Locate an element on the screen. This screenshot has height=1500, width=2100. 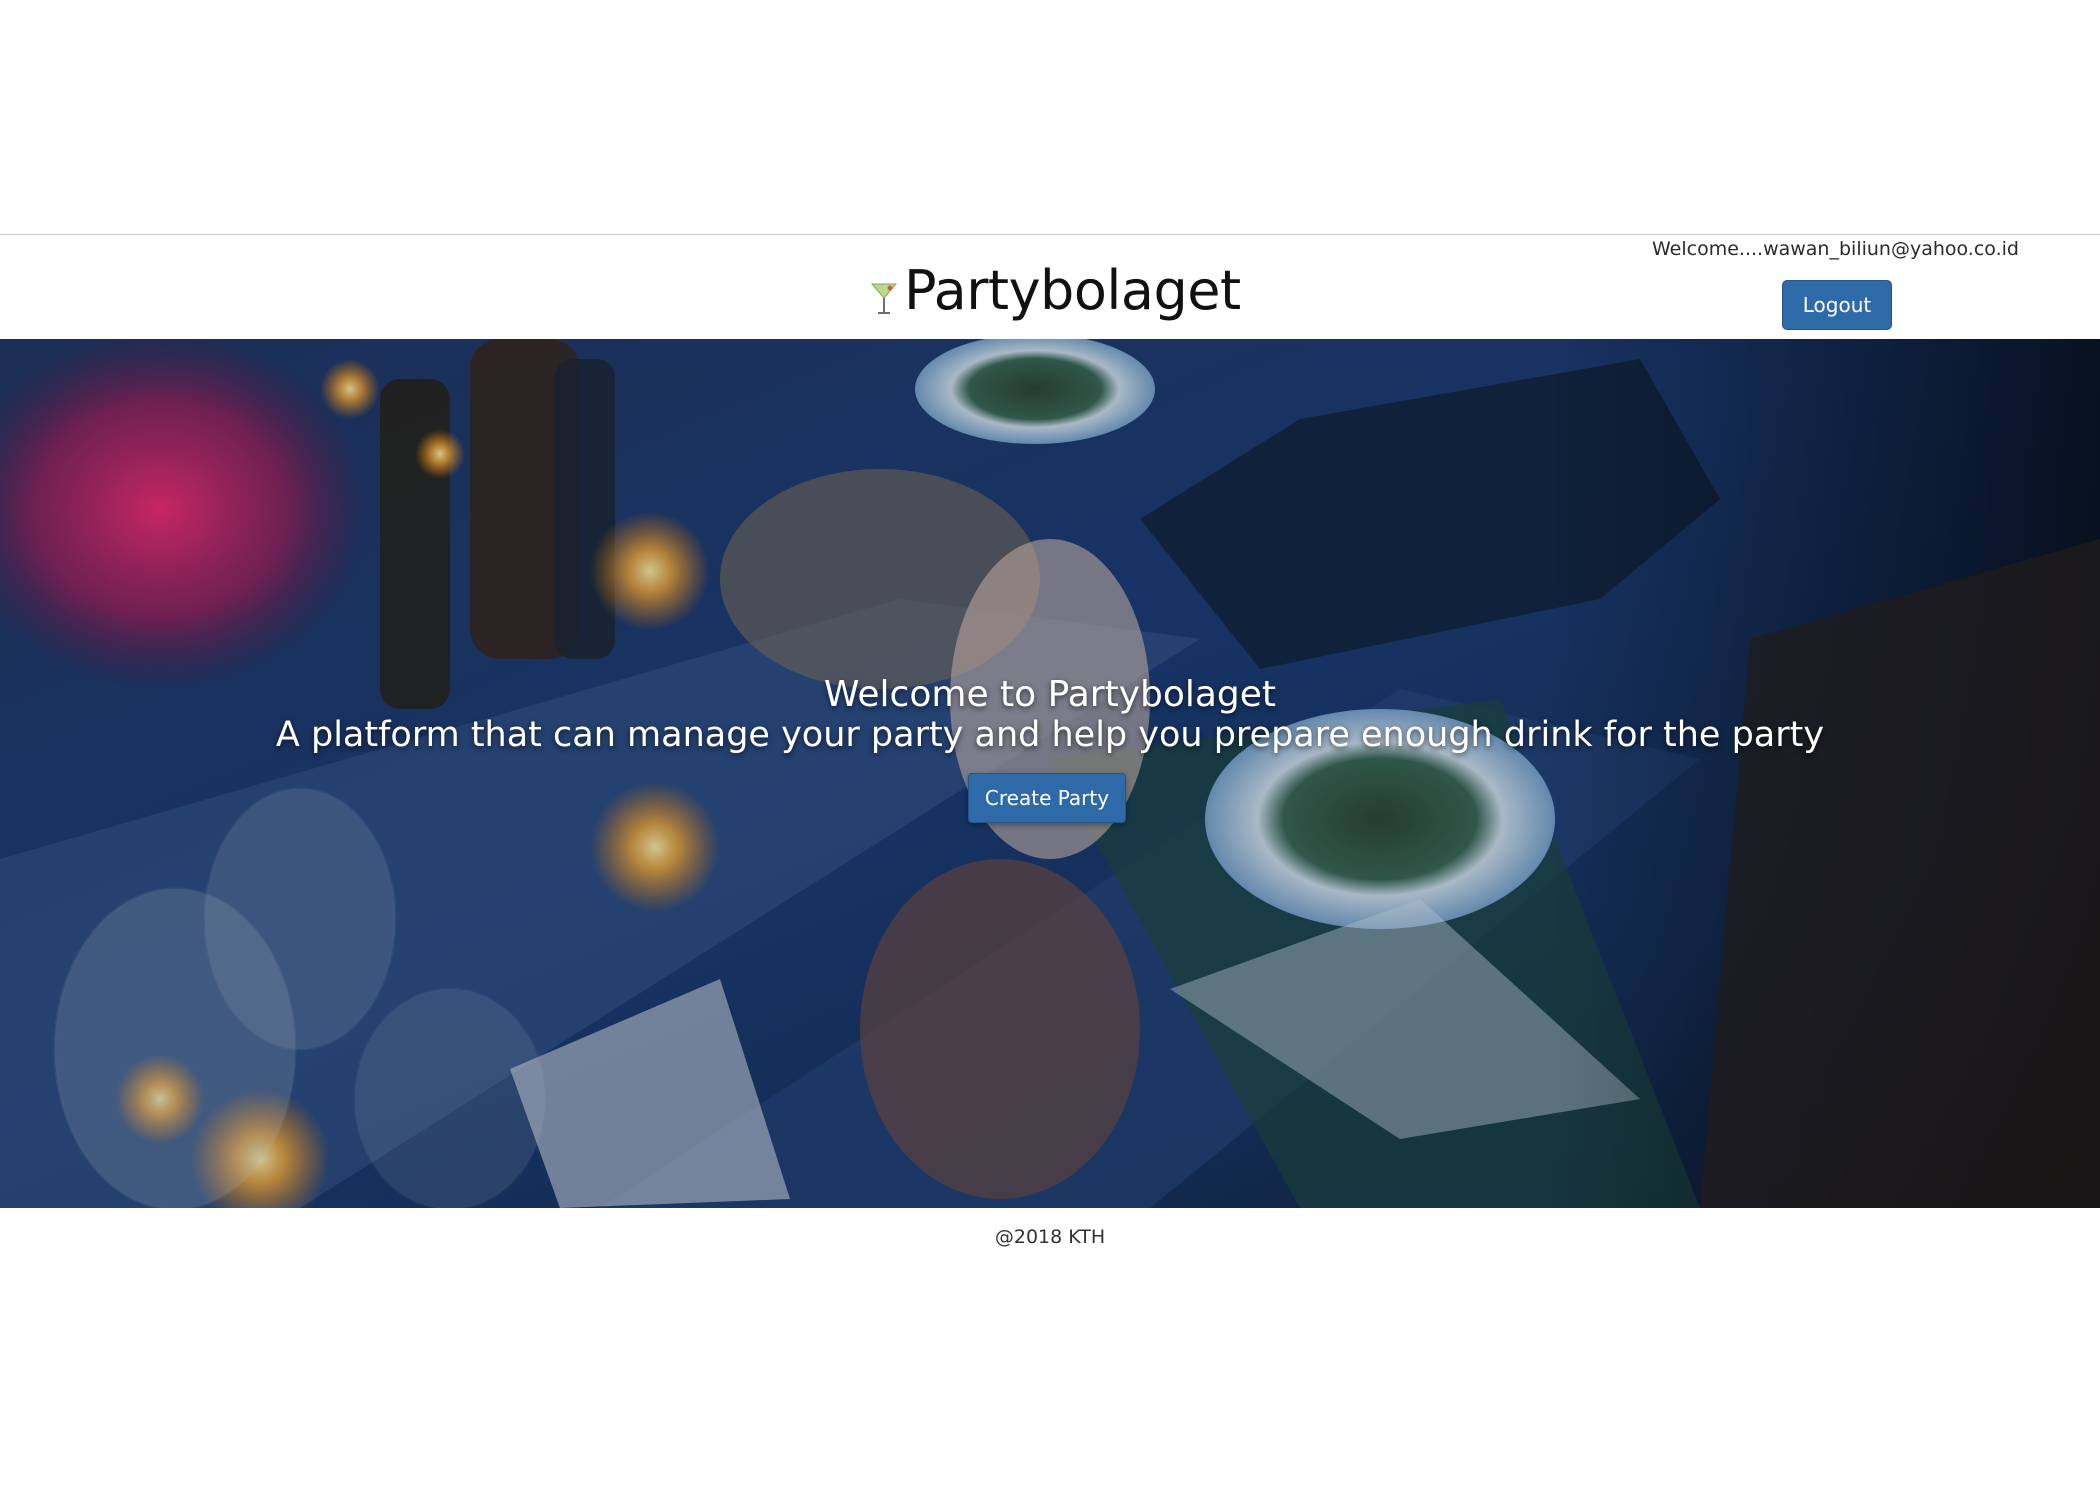
welcome-user-text: Welcome....wawan_biliun@yahoo.co.id is located at coordinates (1835, 249).